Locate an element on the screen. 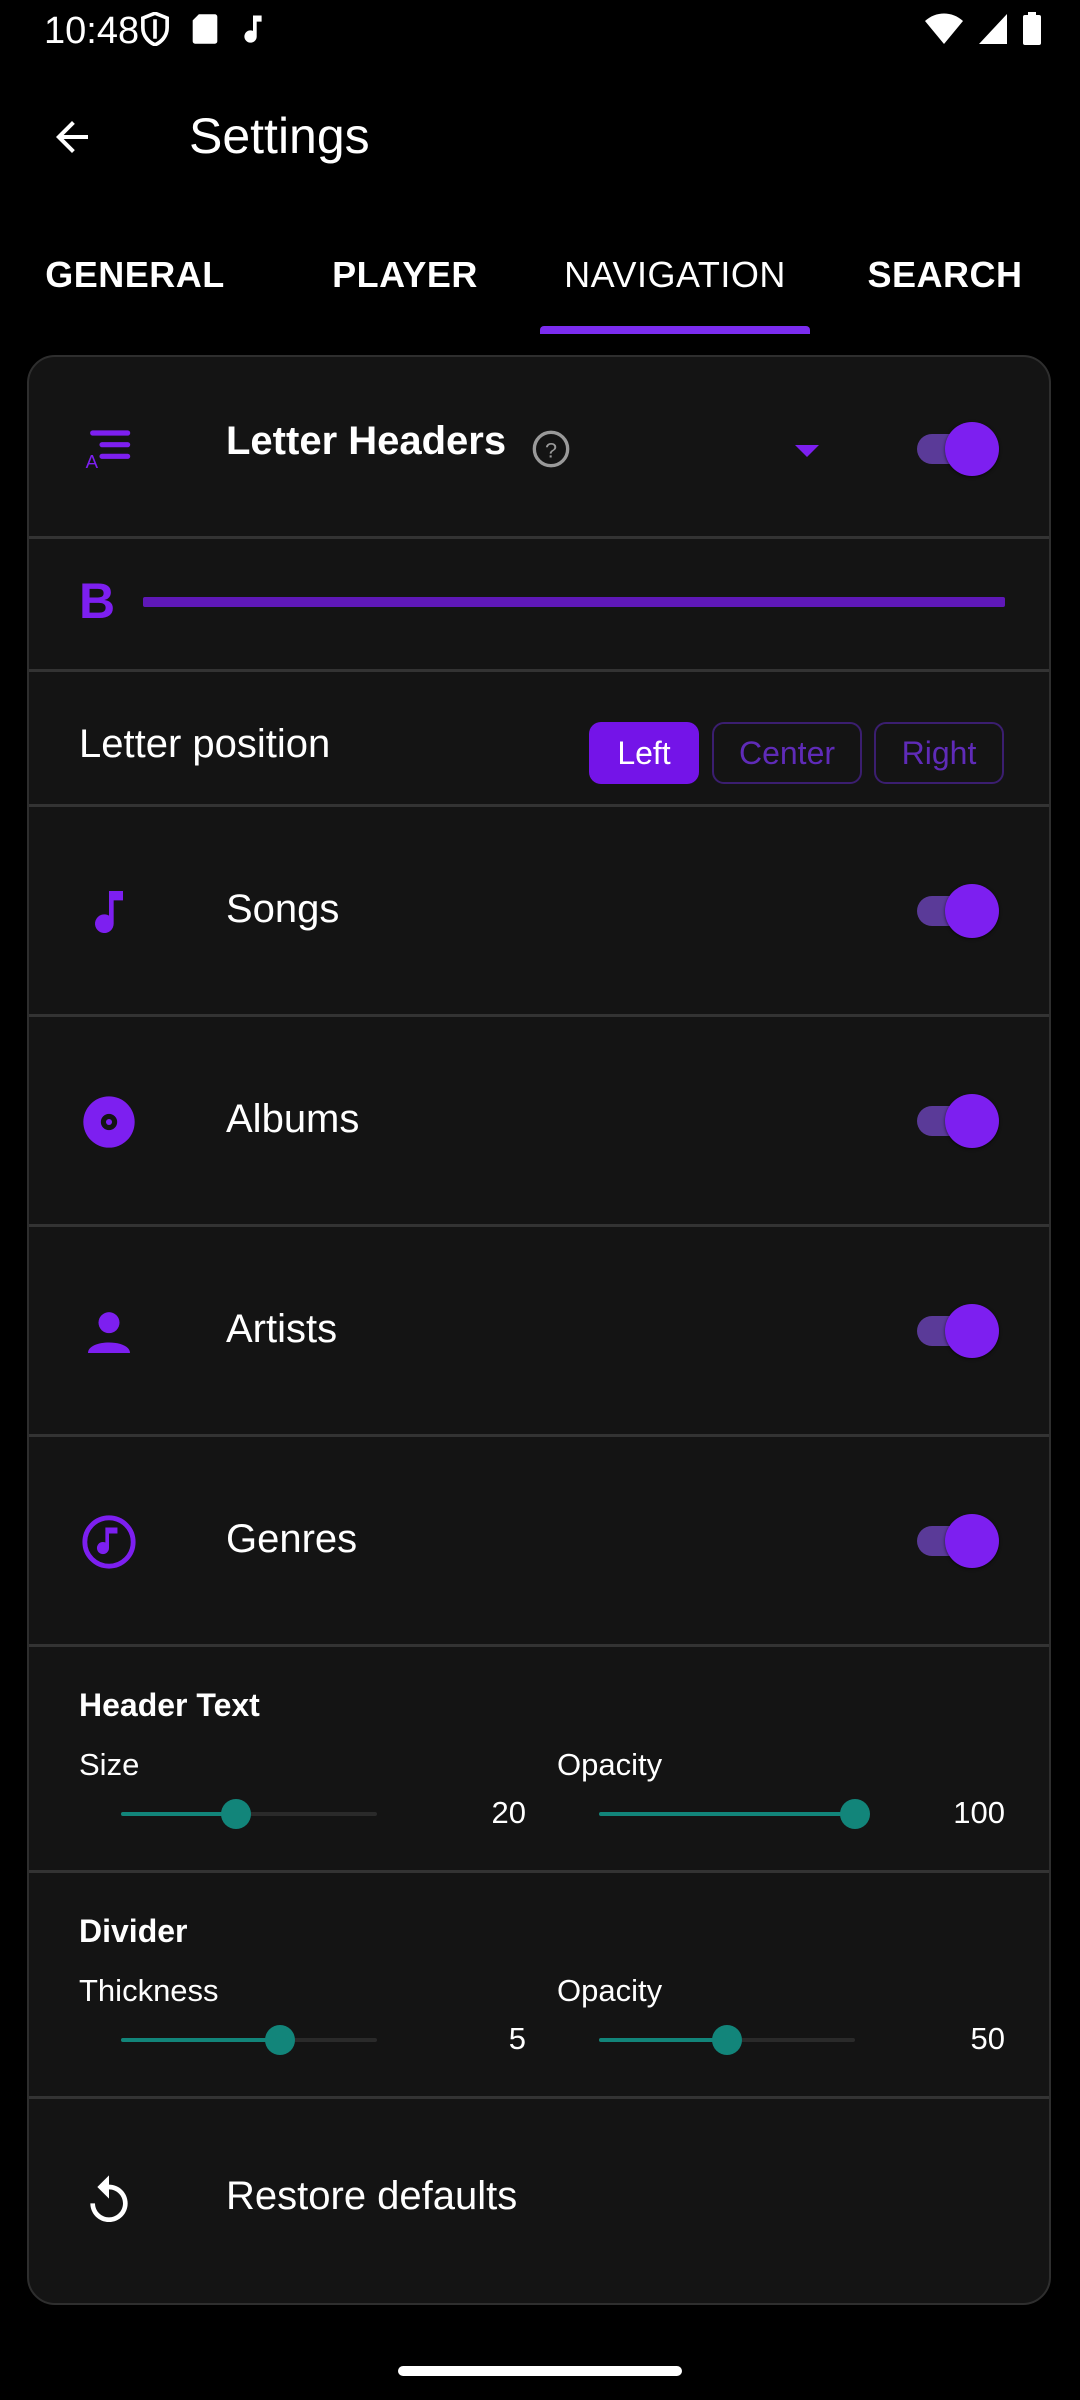 The width and height of the screenshot is (1080, 2400). preview-letter: B is located at coordinates (97, 601).